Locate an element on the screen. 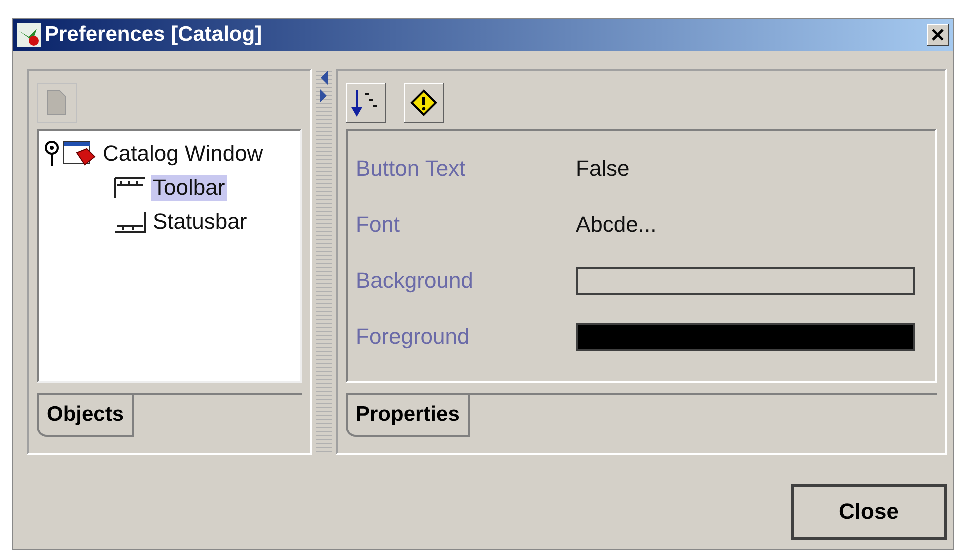  property-value: False is located at coordinates (751, 169).